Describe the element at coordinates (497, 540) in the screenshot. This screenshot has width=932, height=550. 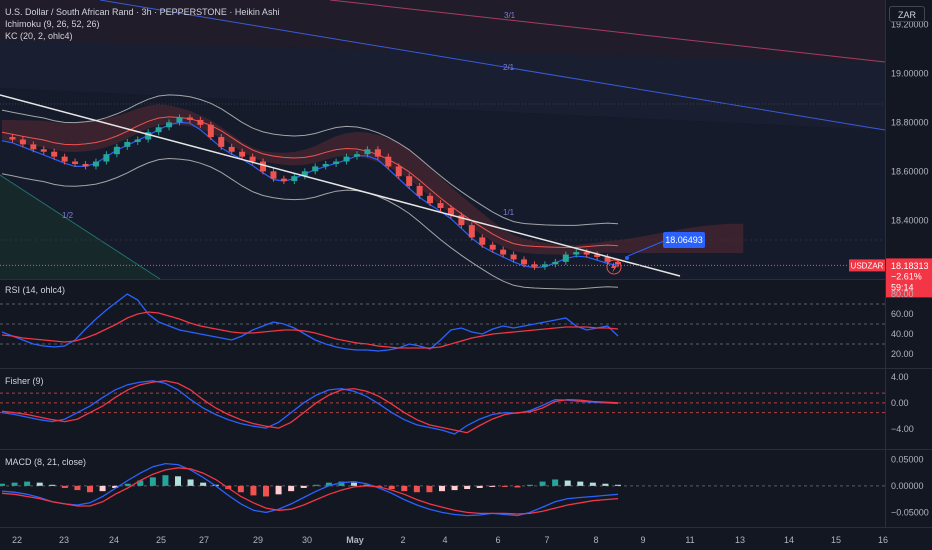
I see `time-tick: 6` at that location.